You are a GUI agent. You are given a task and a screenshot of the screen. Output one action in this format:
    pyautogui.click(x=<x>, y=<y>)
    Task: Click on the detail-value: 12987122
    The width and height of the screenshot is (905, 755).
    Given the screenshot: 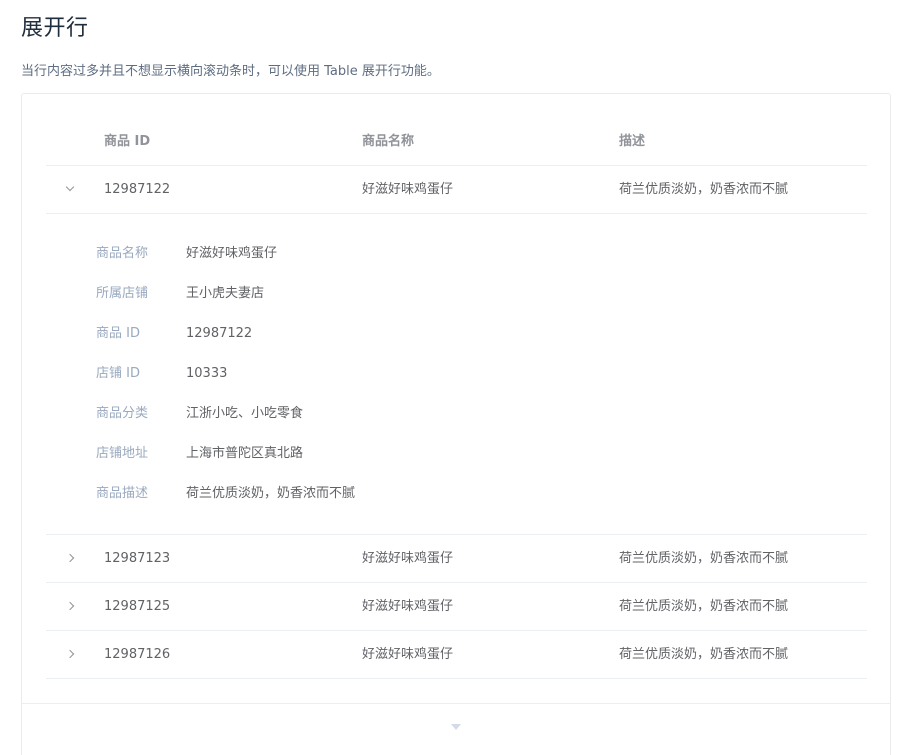 What is the action you would take?
    pyautogui.click(x=219, y=333)
    